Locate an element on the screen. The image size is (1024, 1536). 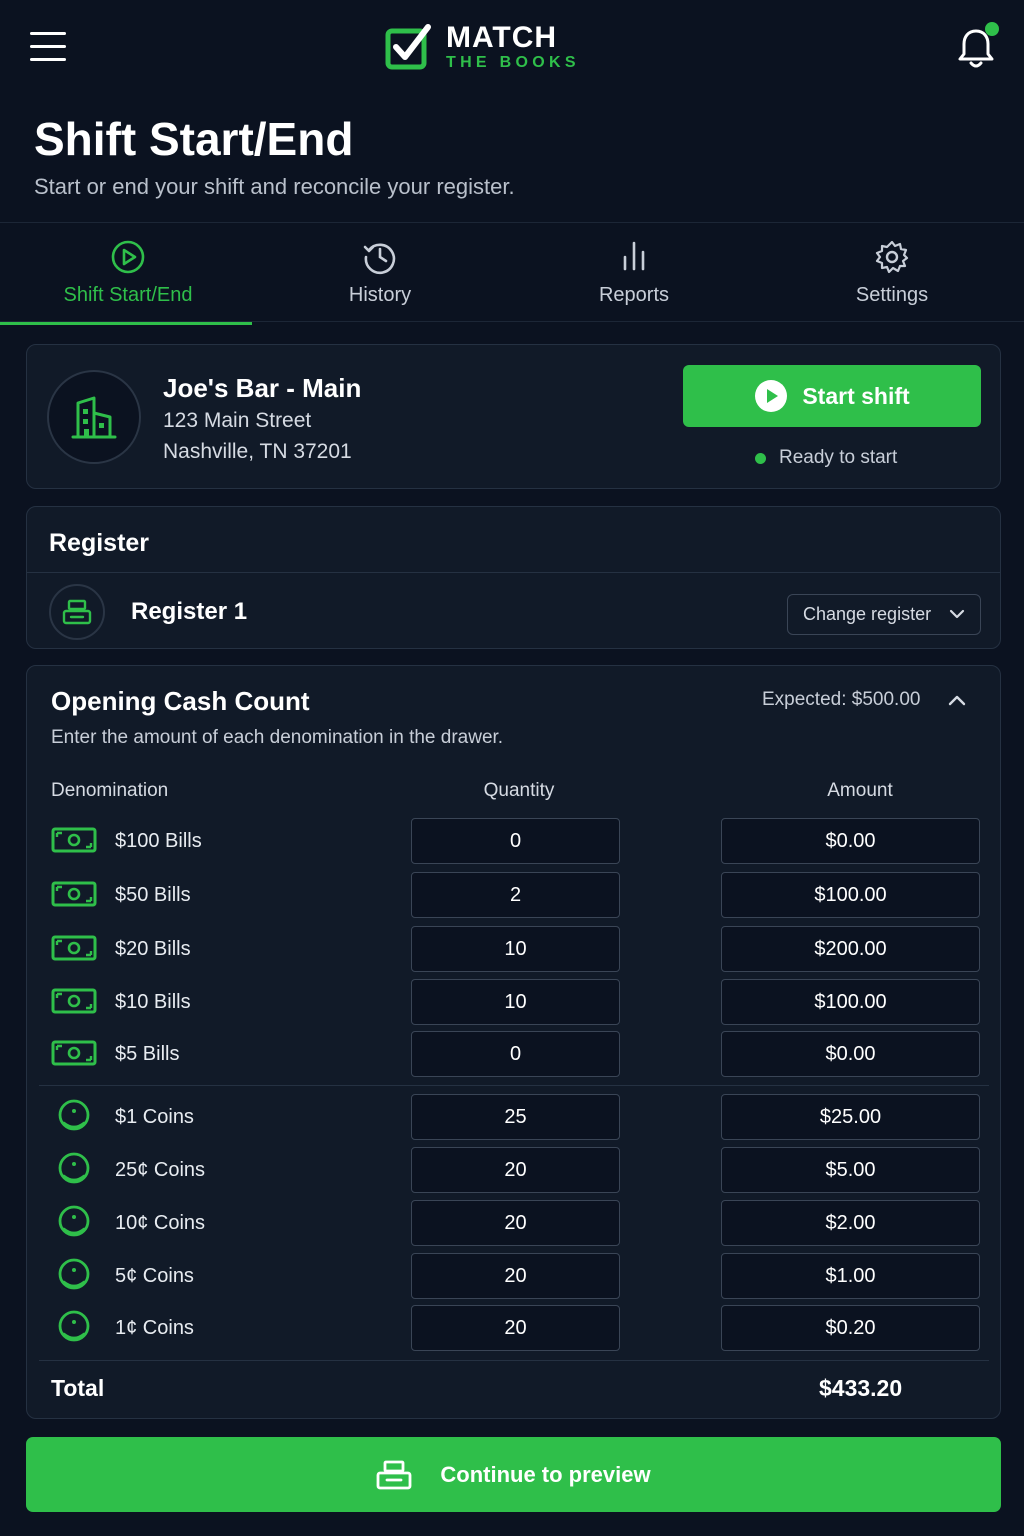
history-icon is located at coordinates (379, 259).